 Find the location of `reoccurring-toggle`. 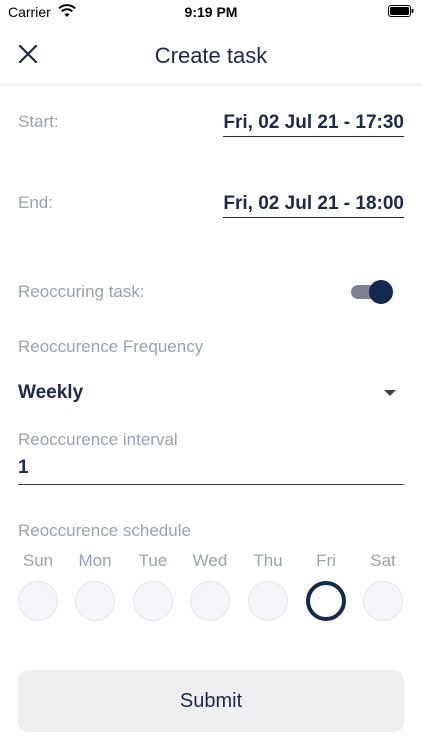

reoccurring-toggle is located at coordinates (372, 292).